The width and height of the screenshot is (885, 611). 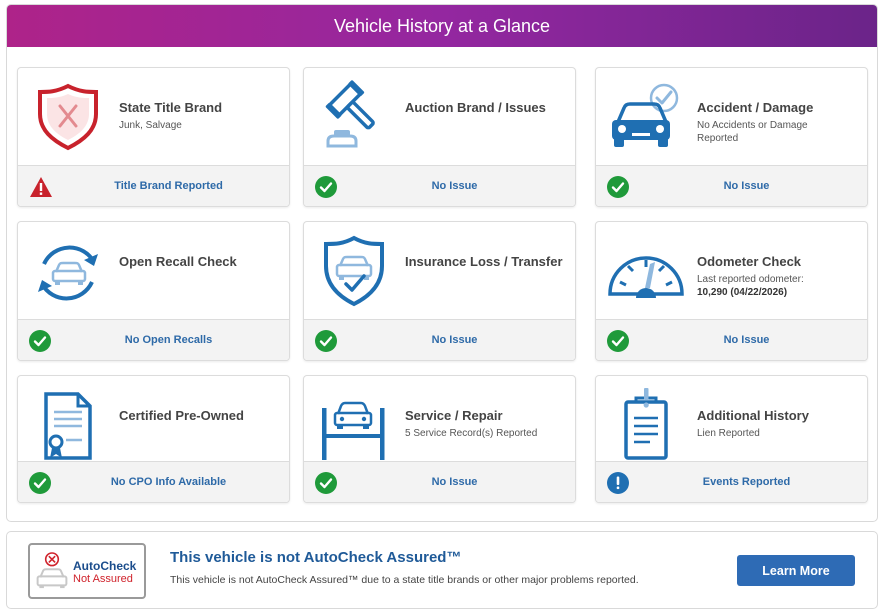 I want to click on card-auction-brand: Auction Brand / Issues No Issue, so click(x=439, y=137).